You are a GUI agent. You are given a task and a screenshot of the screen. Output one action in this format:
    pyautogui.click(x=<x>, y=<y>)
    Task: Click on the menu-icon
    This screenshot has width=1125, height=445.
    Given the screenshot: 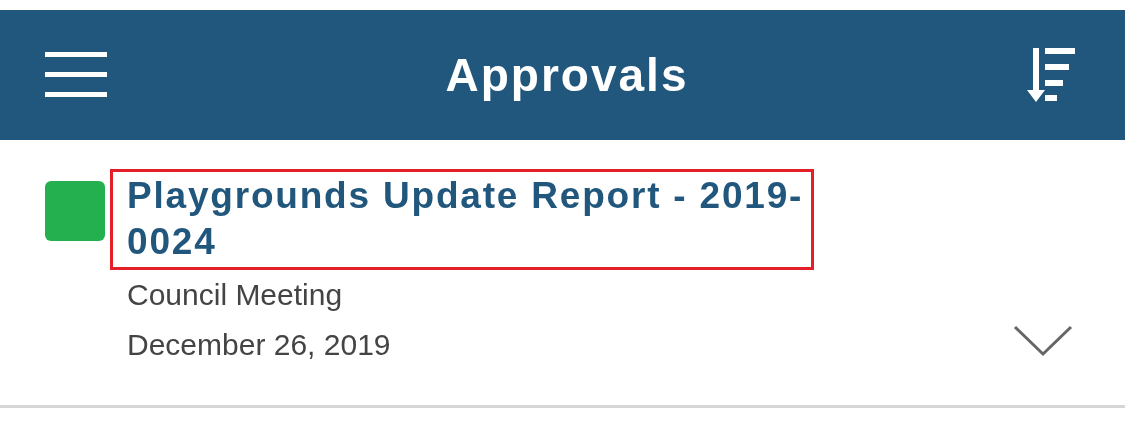 What is the action you would take?
    pyautogui.click(x=76, y=75)
    